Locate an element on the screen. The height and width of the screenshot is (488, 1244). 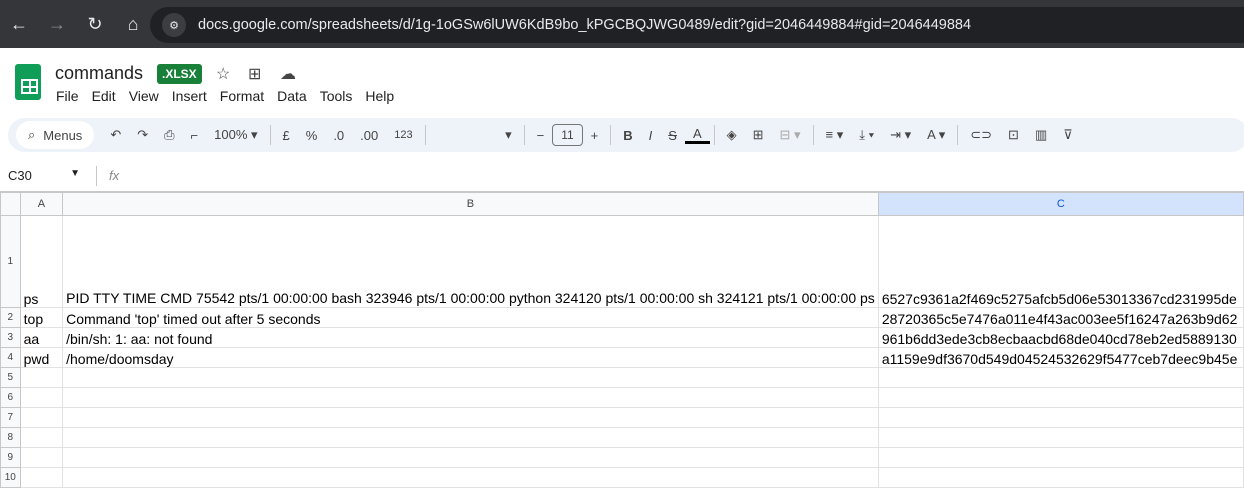
borders-icon: ⊞ is located at coordinates (758, 135).